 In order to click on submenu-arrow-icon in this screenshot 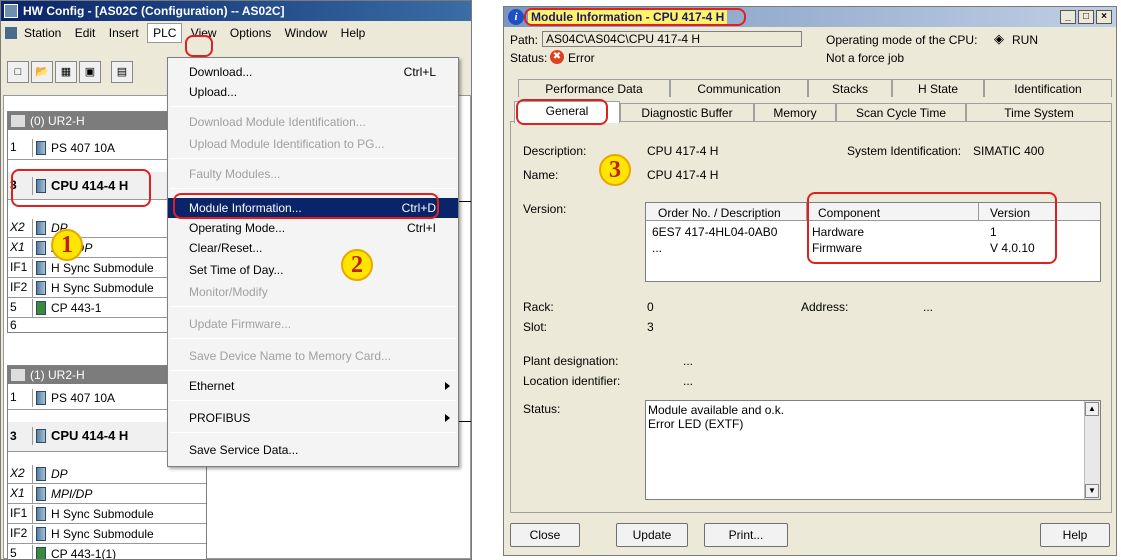, I will do `click(447, 386)`.